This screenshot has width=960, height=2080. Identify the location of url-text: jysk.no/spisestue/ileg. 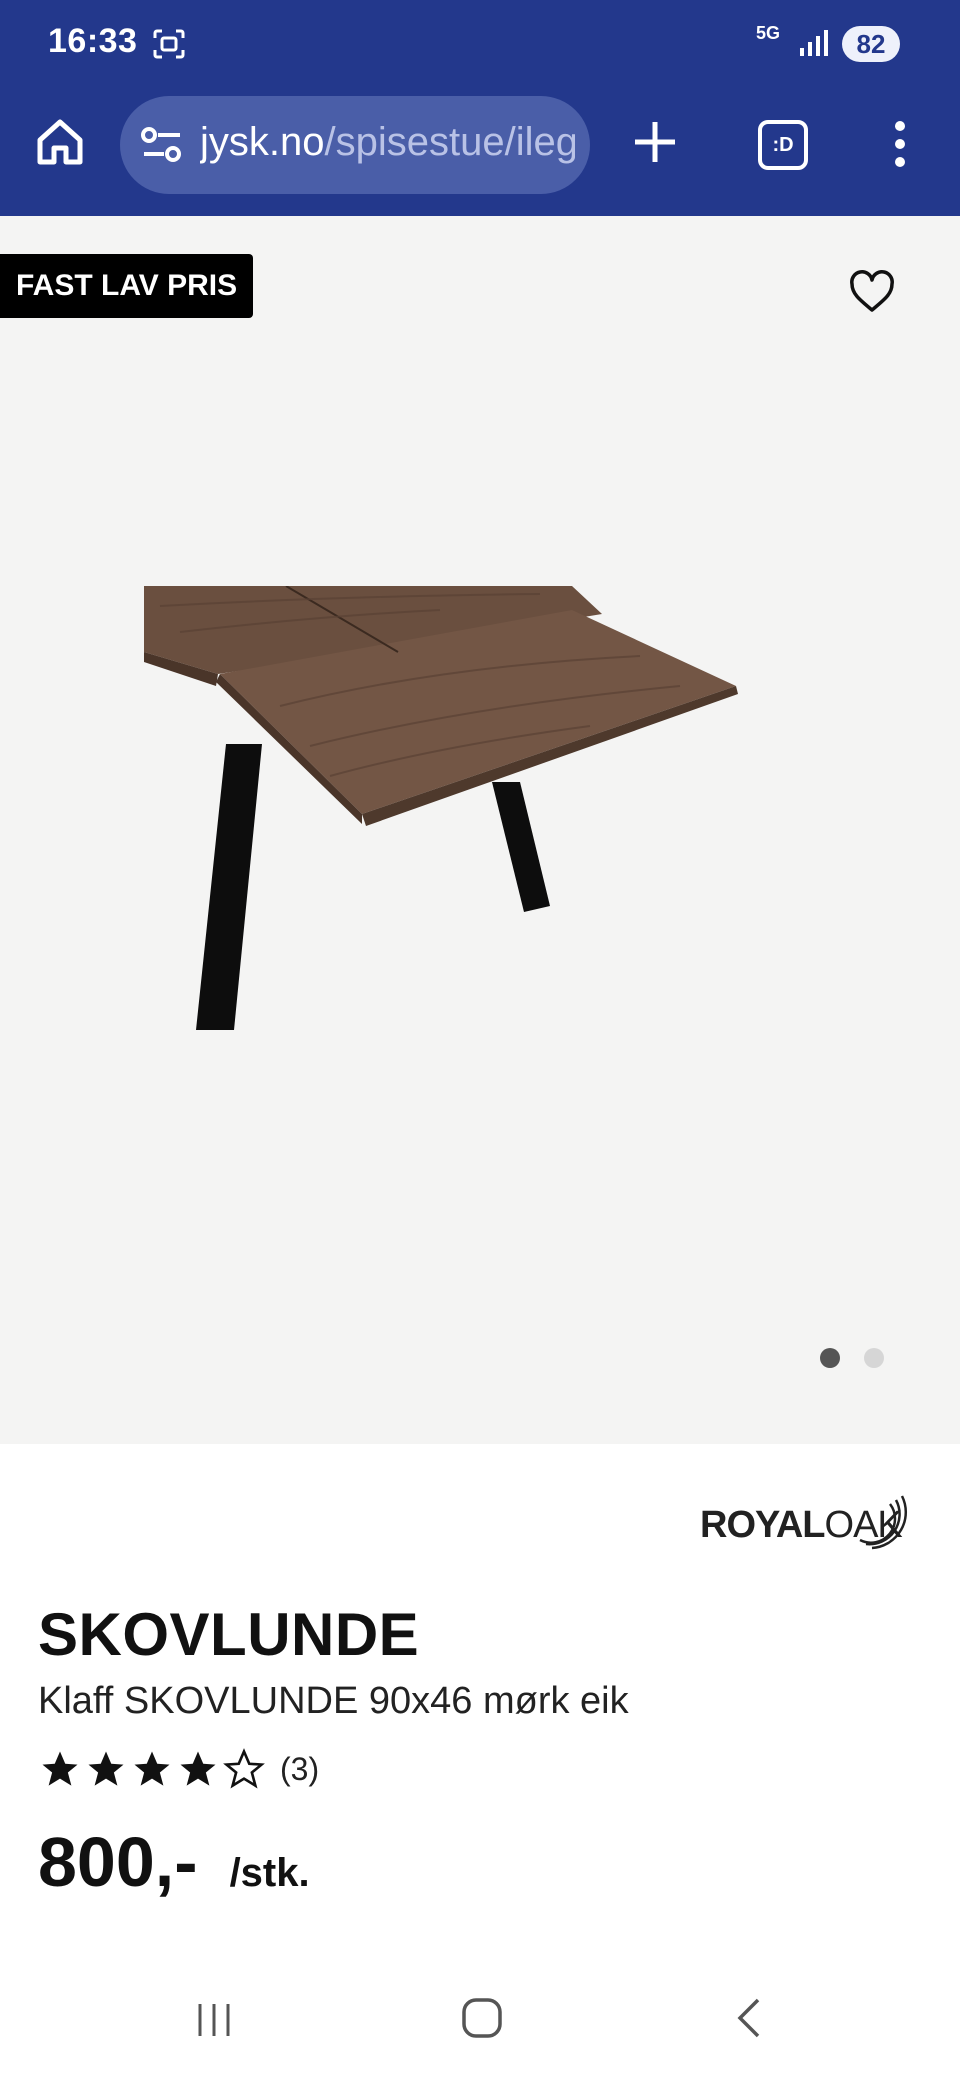
(387, 142).